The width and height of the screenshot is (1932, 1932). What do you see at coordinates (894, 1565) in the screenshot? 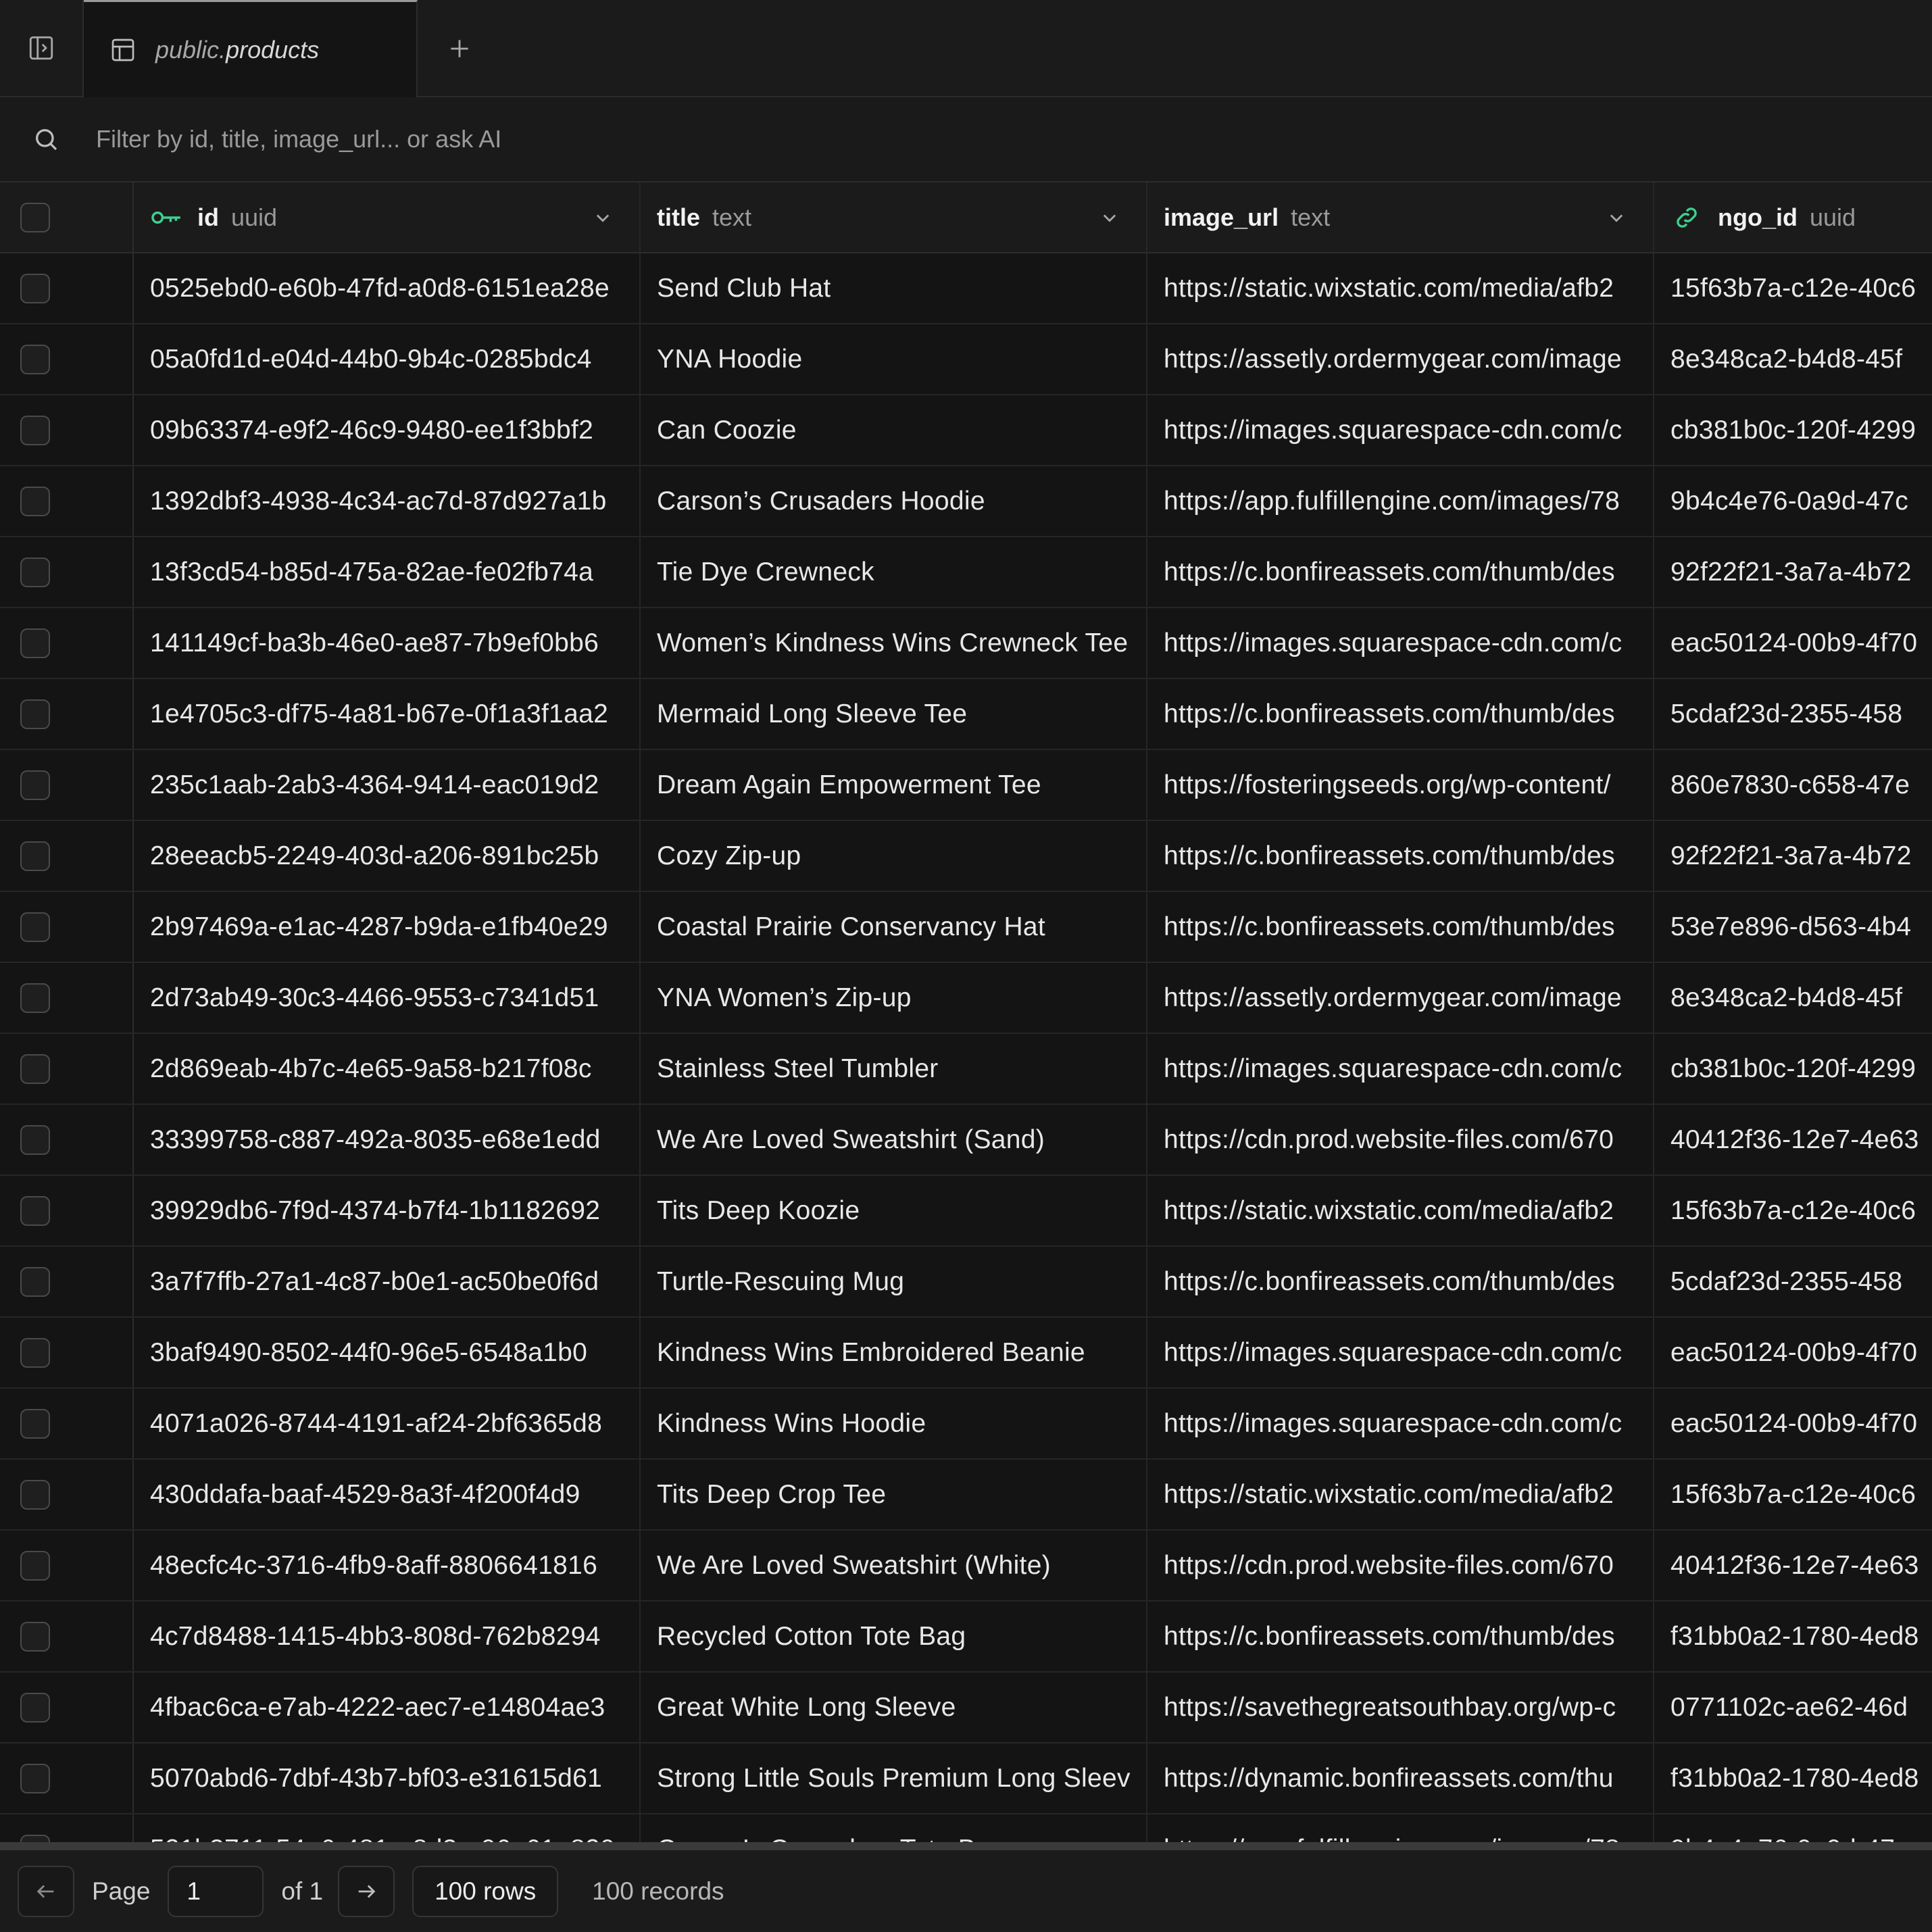
I see `cell-title: We Are Loved Sweatshirt (White)` at bounding box center [894, 1565].